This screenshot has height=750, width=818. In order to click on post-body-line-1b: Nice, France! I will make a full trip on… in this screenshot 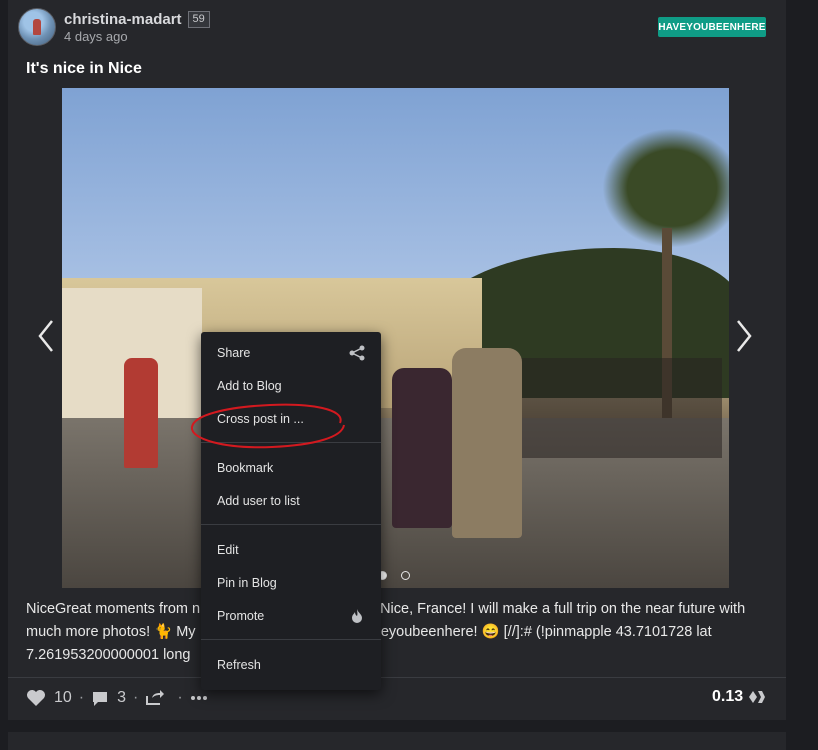, I will do `click(563, 609)`.